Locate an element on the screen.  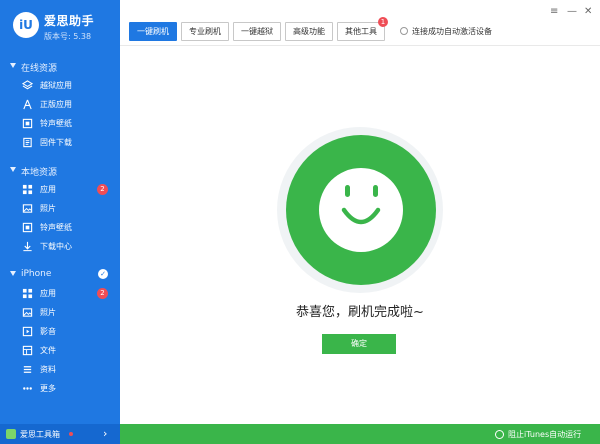
brand-header: iU 爱思助手 版本号: 5.38 is located at coordinates (60, 25).